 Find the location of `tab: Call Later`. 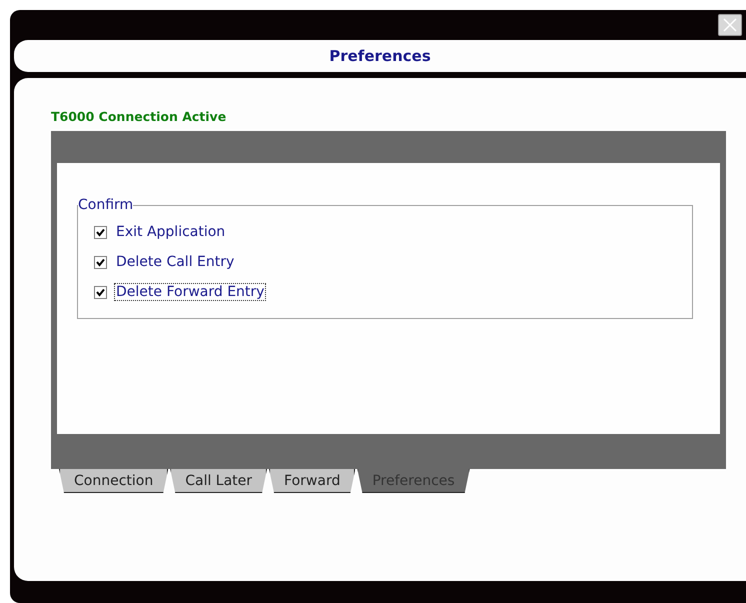

tab: Call Later is located at coordinates (219, 481).